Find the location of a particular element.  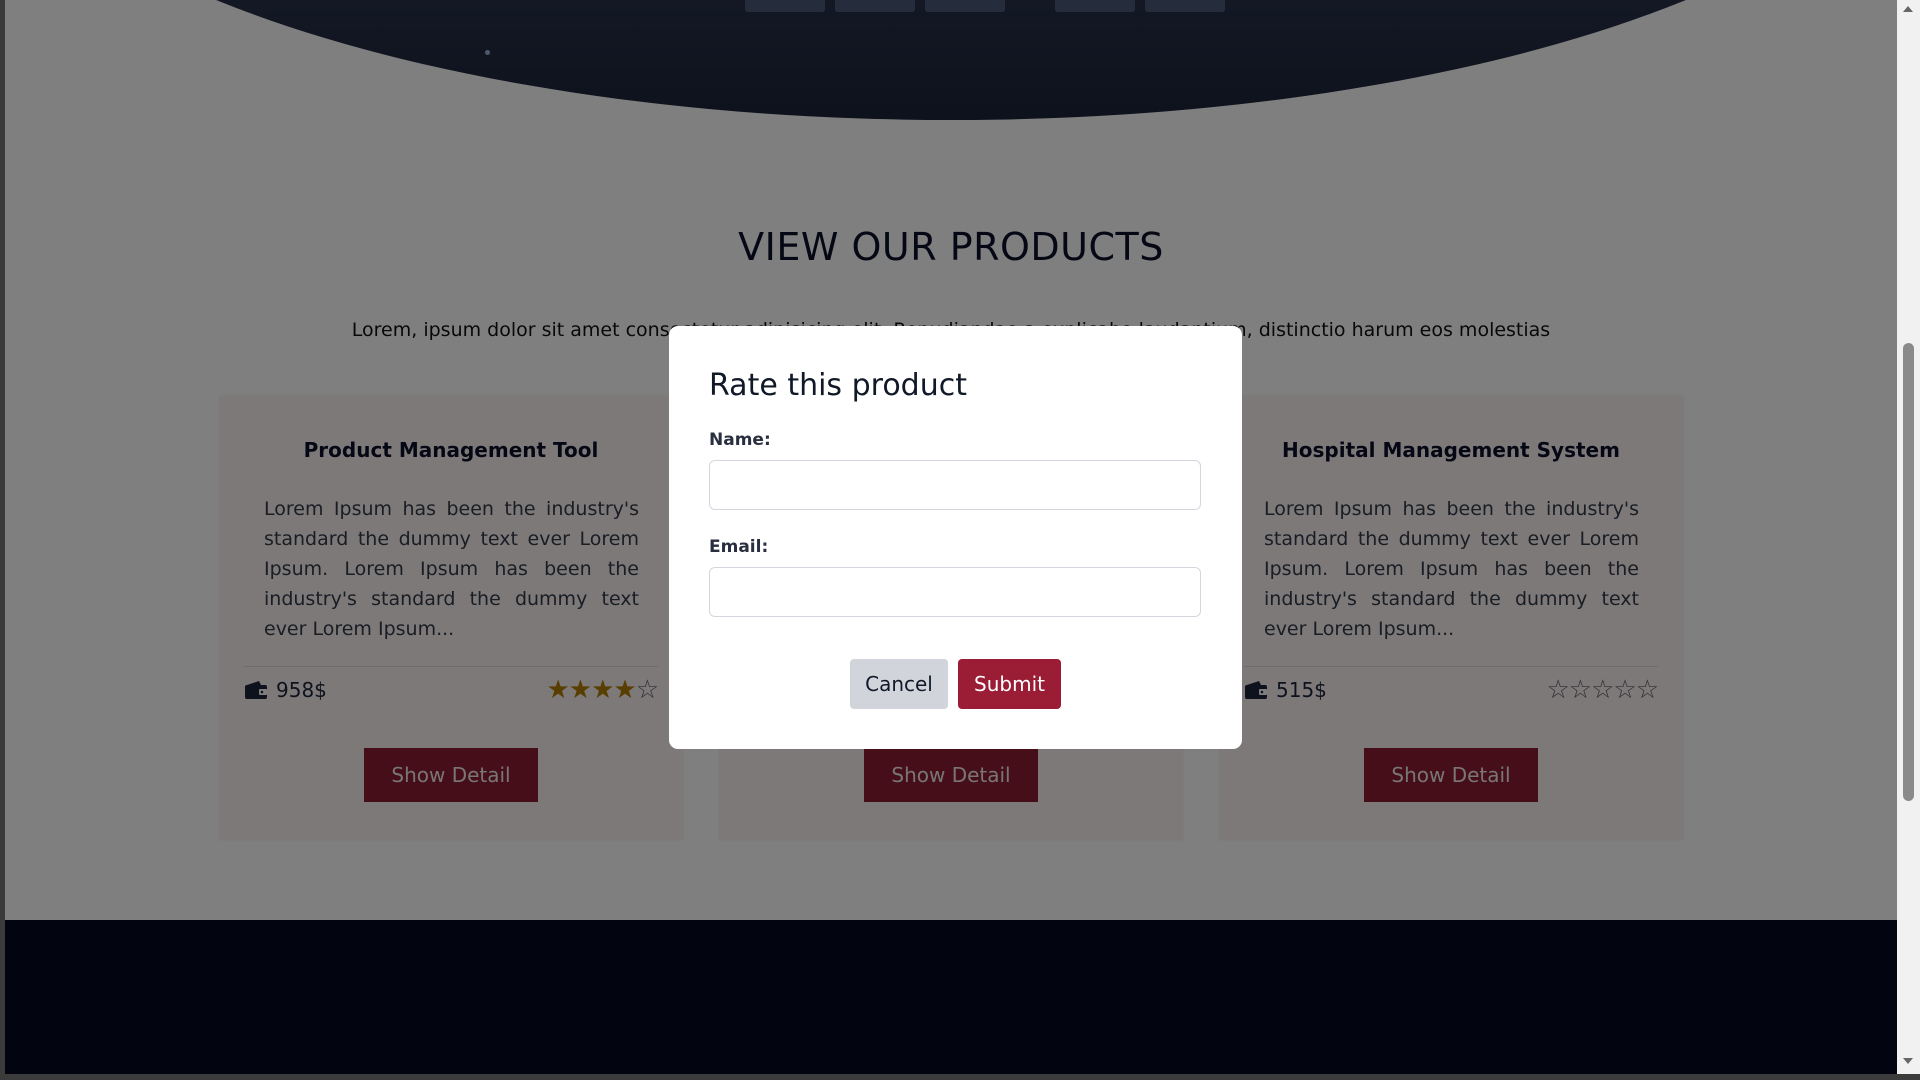

cancel-button: Cancel is located at coordinates (899, 684).